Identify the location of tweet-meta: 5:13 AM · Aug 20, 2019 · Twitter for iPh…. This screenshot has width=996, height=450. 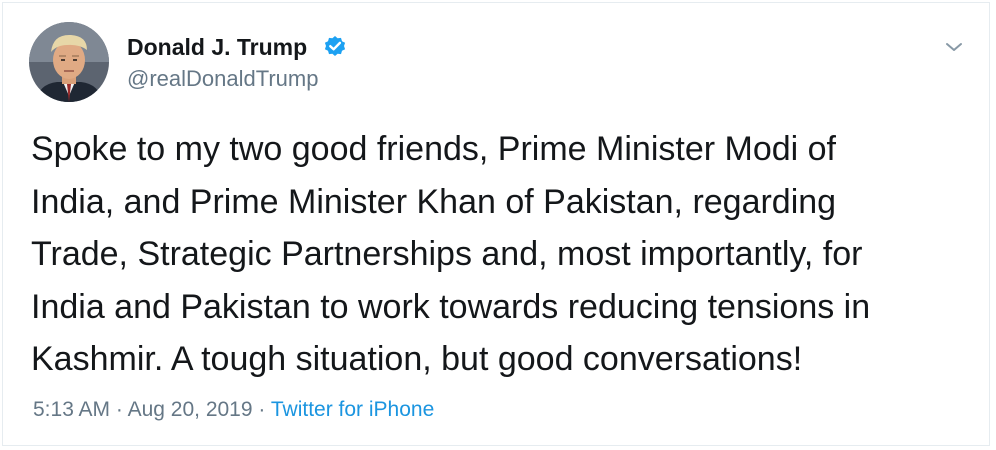
(233, 410).